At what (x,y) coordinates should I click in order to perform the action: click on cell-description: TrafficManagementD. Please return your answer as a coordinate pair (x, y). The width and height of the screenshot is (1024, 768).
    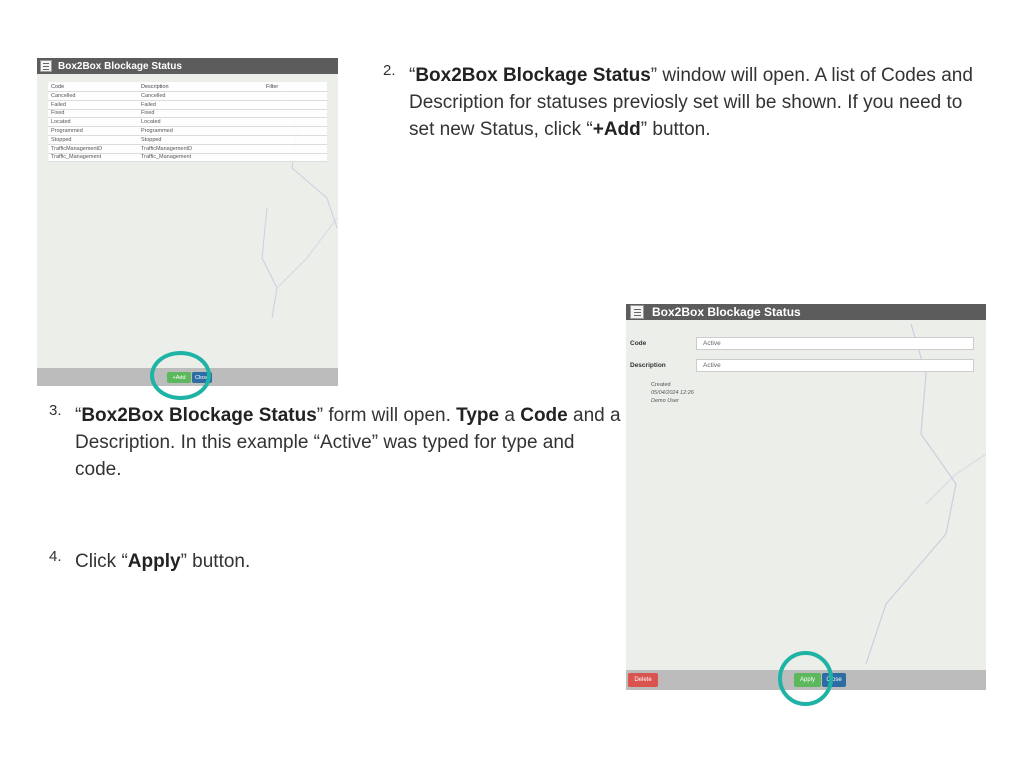
    Looking at the image, I should click on (167, 148).